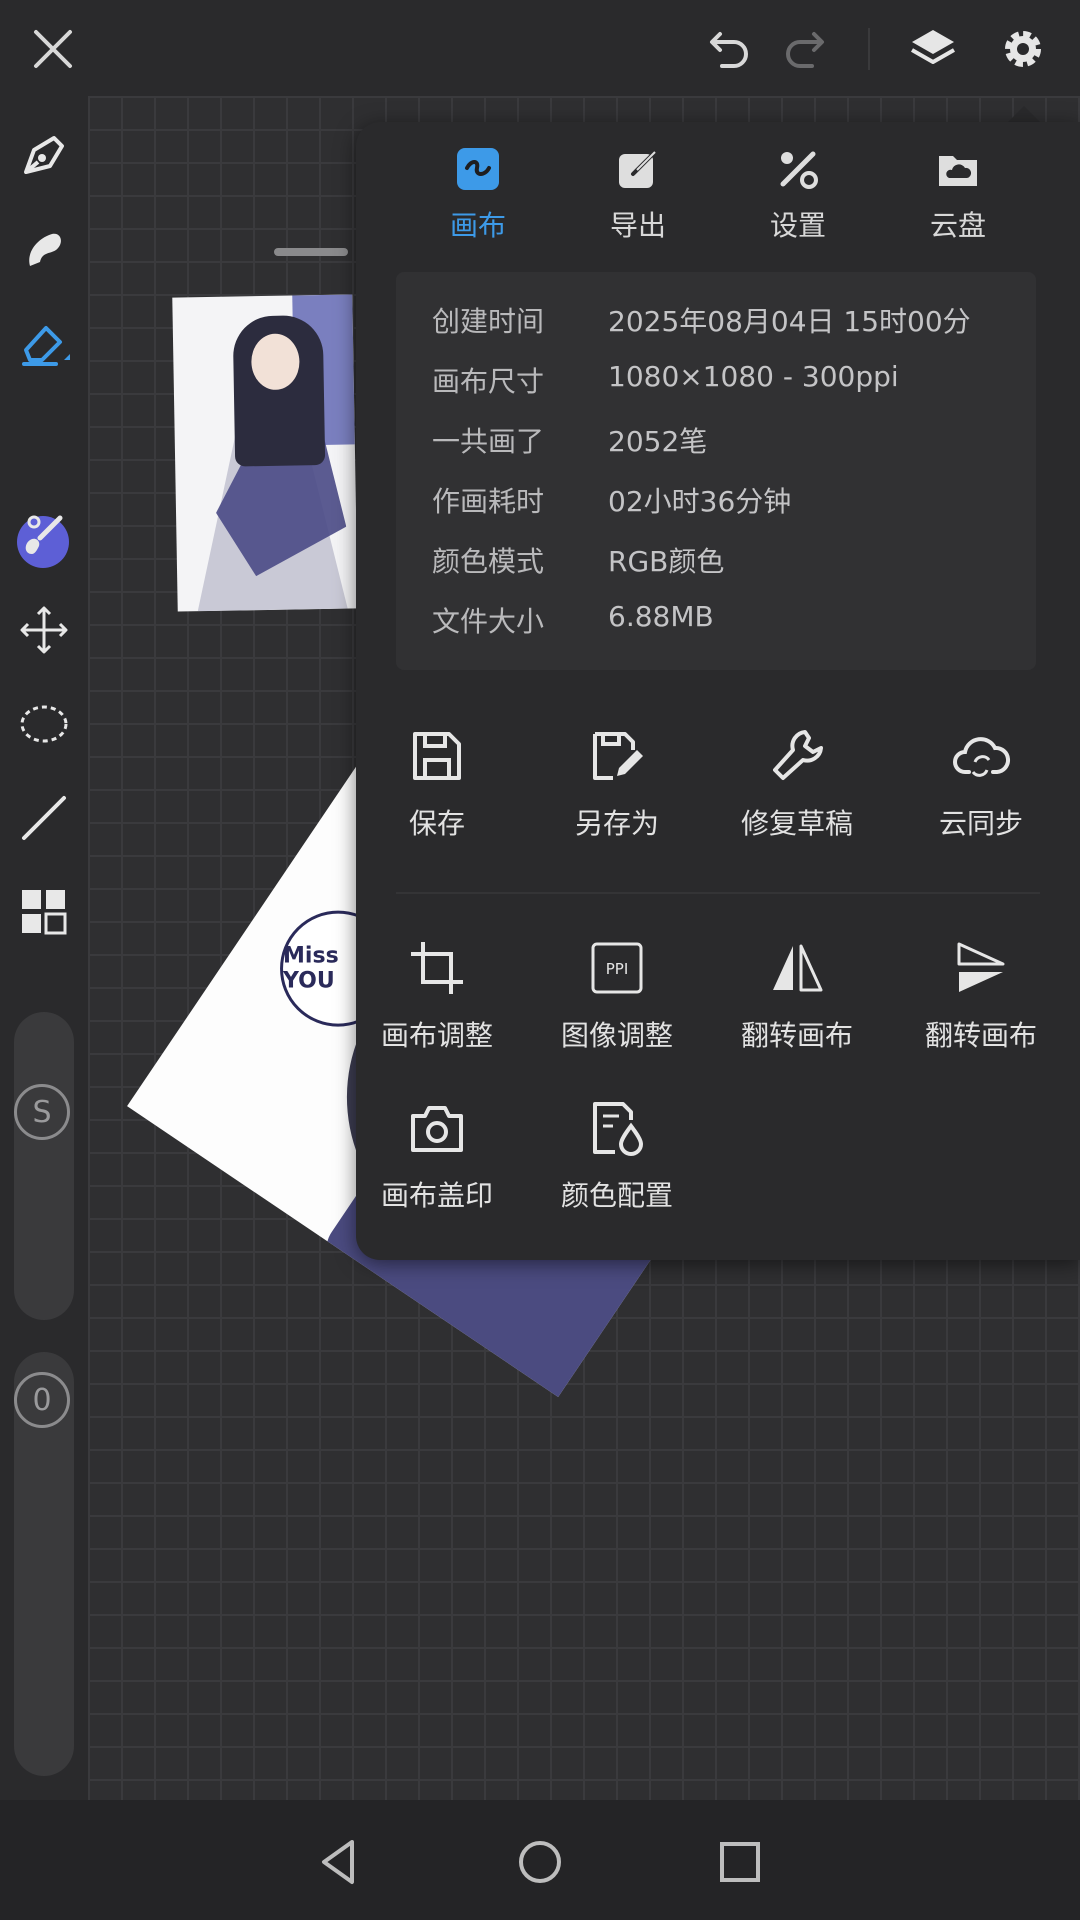 The height and width of the screenshot is (1920, 1080). What do you see at coordinates (573, 620) in the screenshot?
I see `info-row-file-size: 文件大小 6.88MB` at bounding box center [573, 620].